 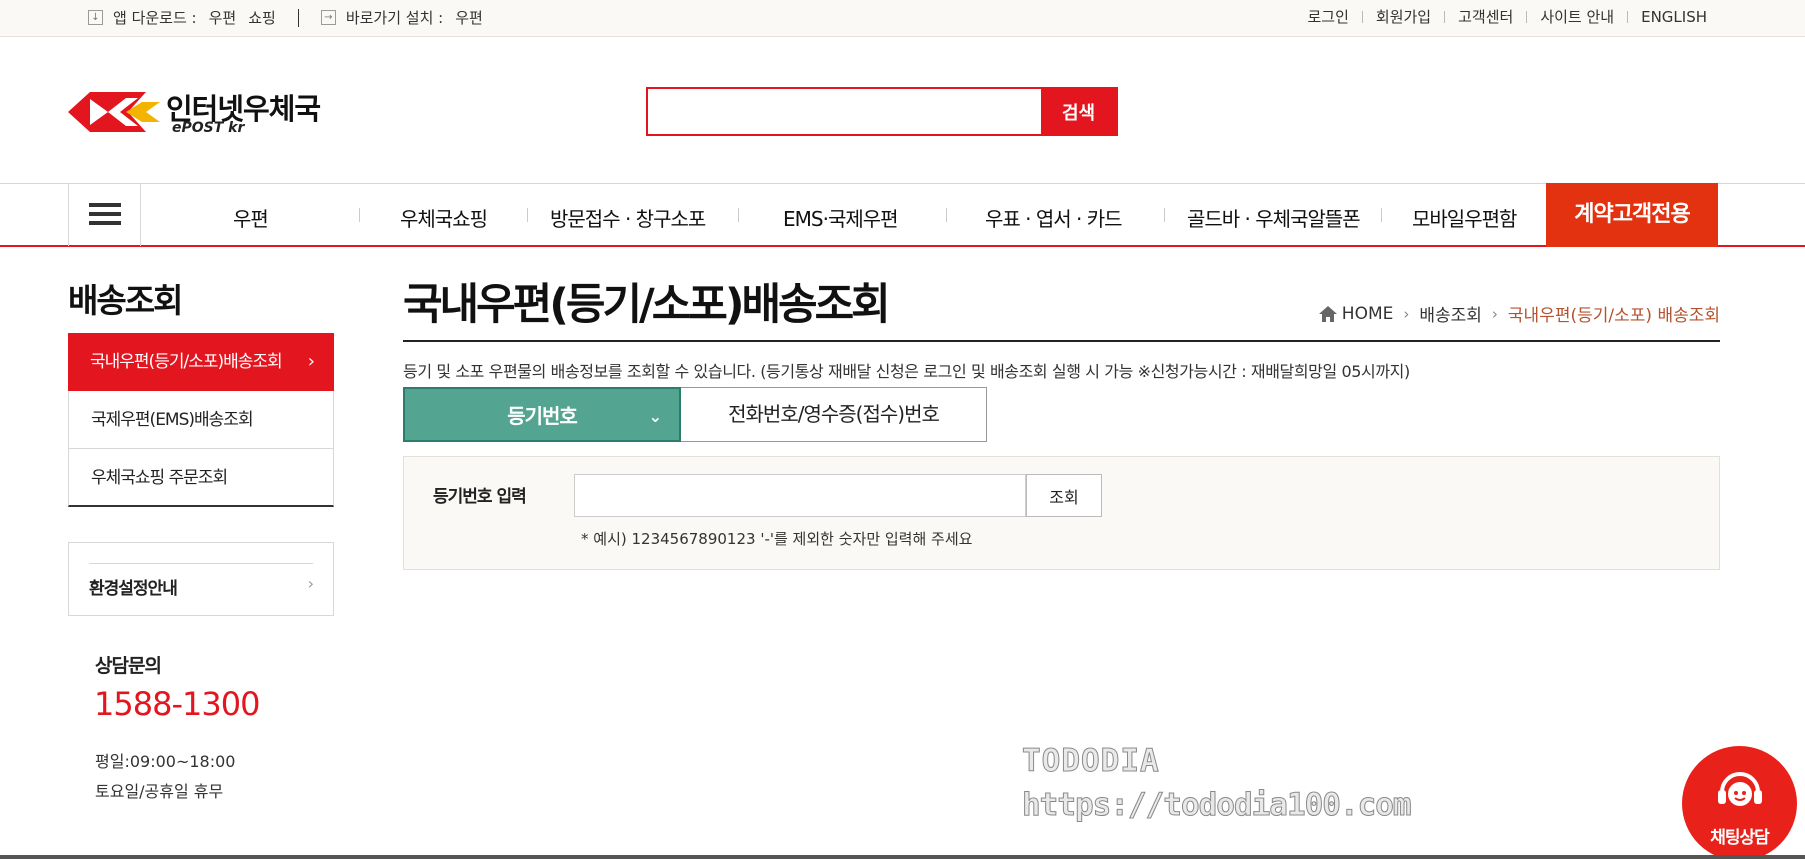 I want to click on breadcrumb-home: HOME, so click(x=1356, y=313).